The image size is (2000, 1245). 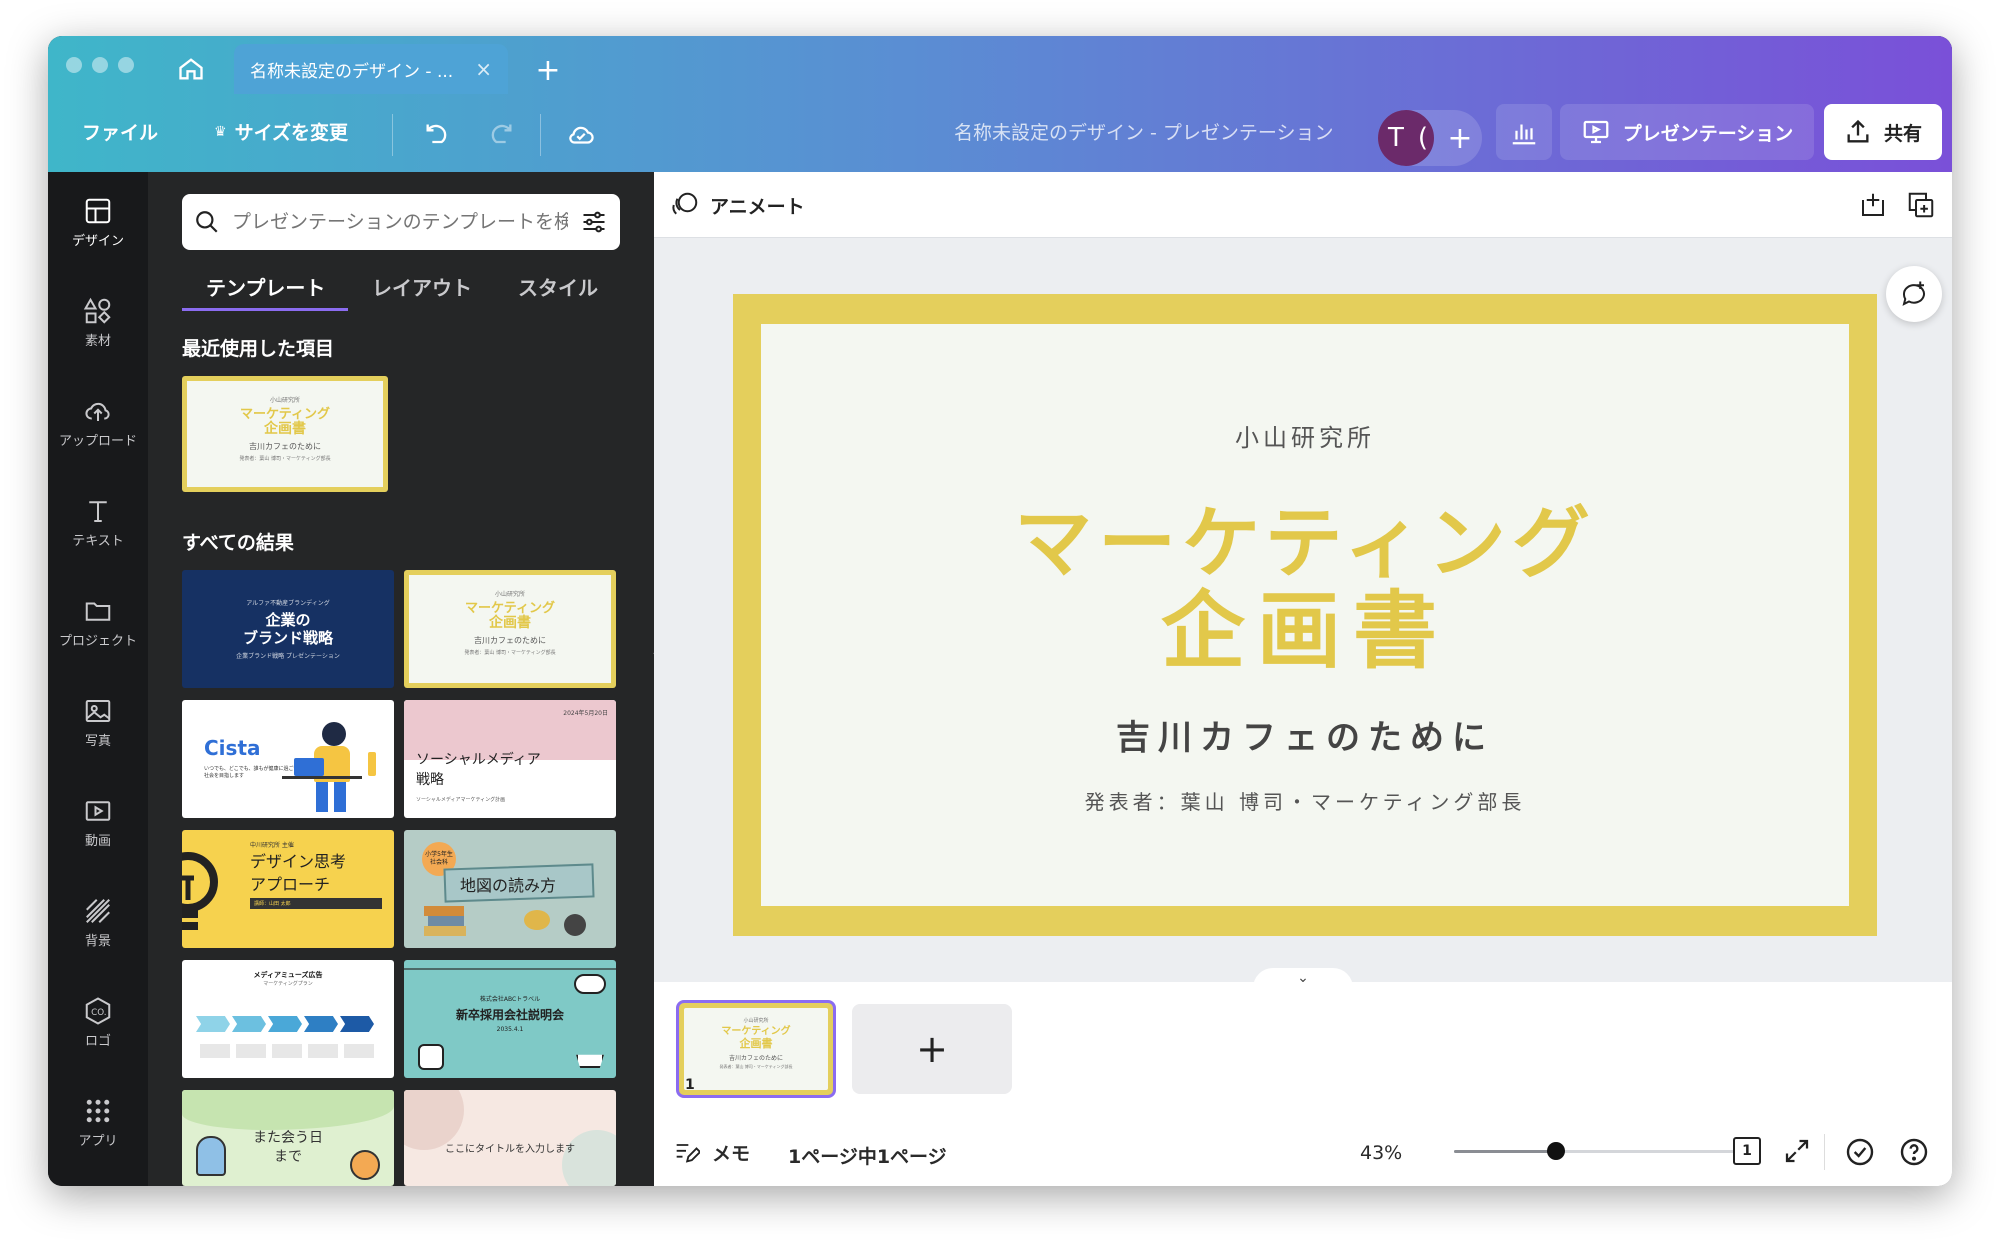 What do you see at coordinates (290, 884) in the screenshot?
I see `thumb-text: アプローチ` at bounding box center [290, 884].